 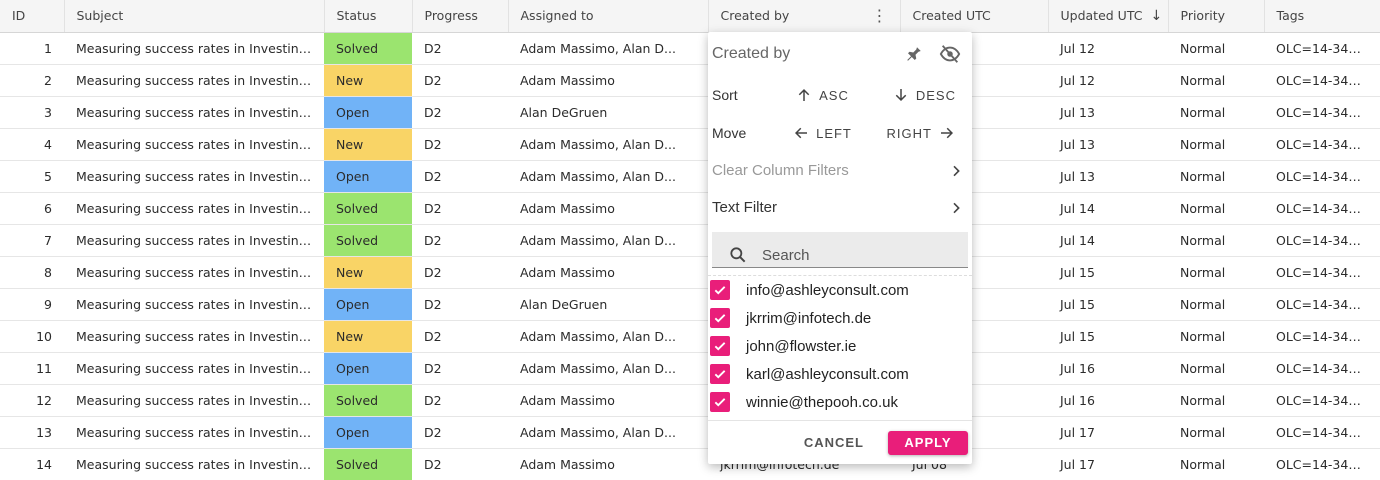 I want to click on cell-id: 13, so click(x=32, y=432).